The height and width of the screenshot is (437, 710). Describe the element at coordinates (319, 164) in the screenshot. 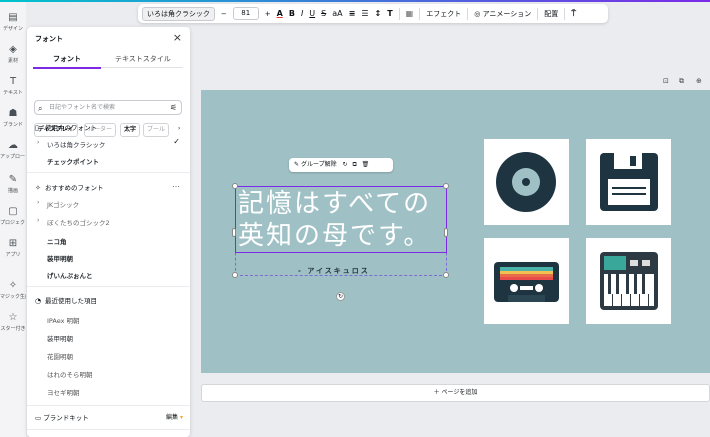

I see `ungroup-button: グループ解除` at that location.